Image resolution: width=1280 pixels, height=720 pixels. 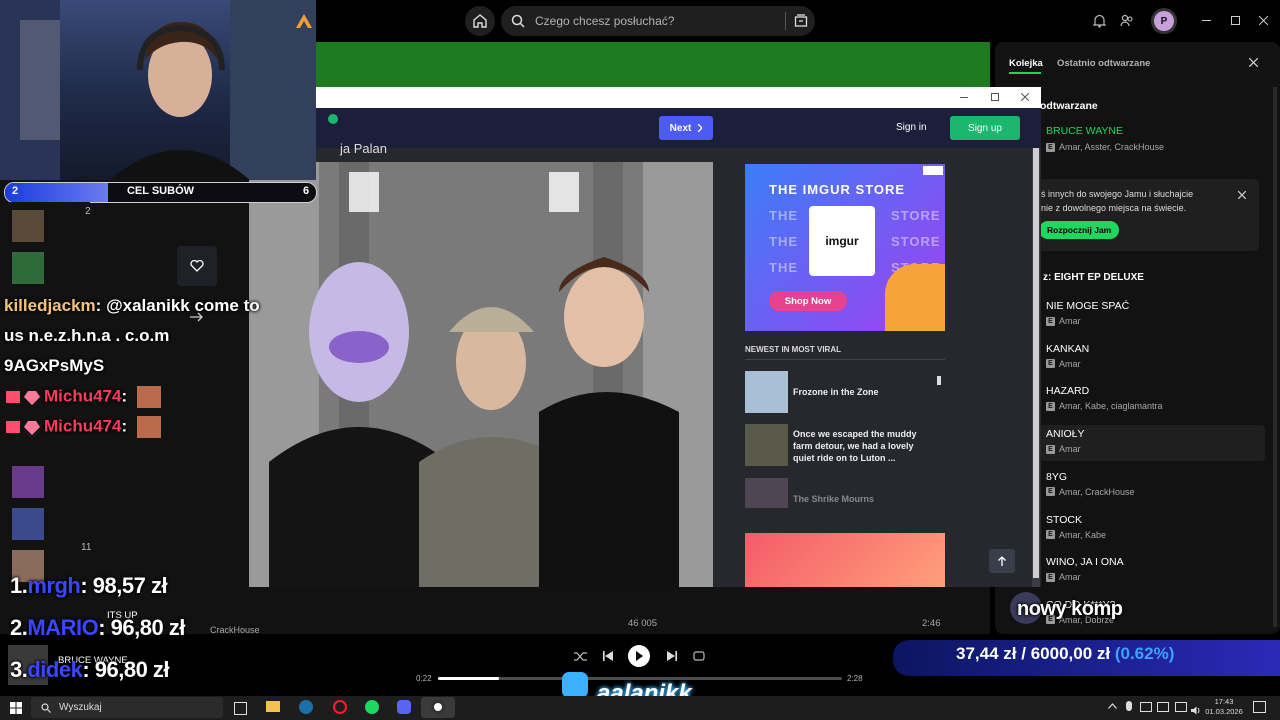 I want to click on queue-item-title: WINO, JA I ONA, so click(x=1085, y=562).